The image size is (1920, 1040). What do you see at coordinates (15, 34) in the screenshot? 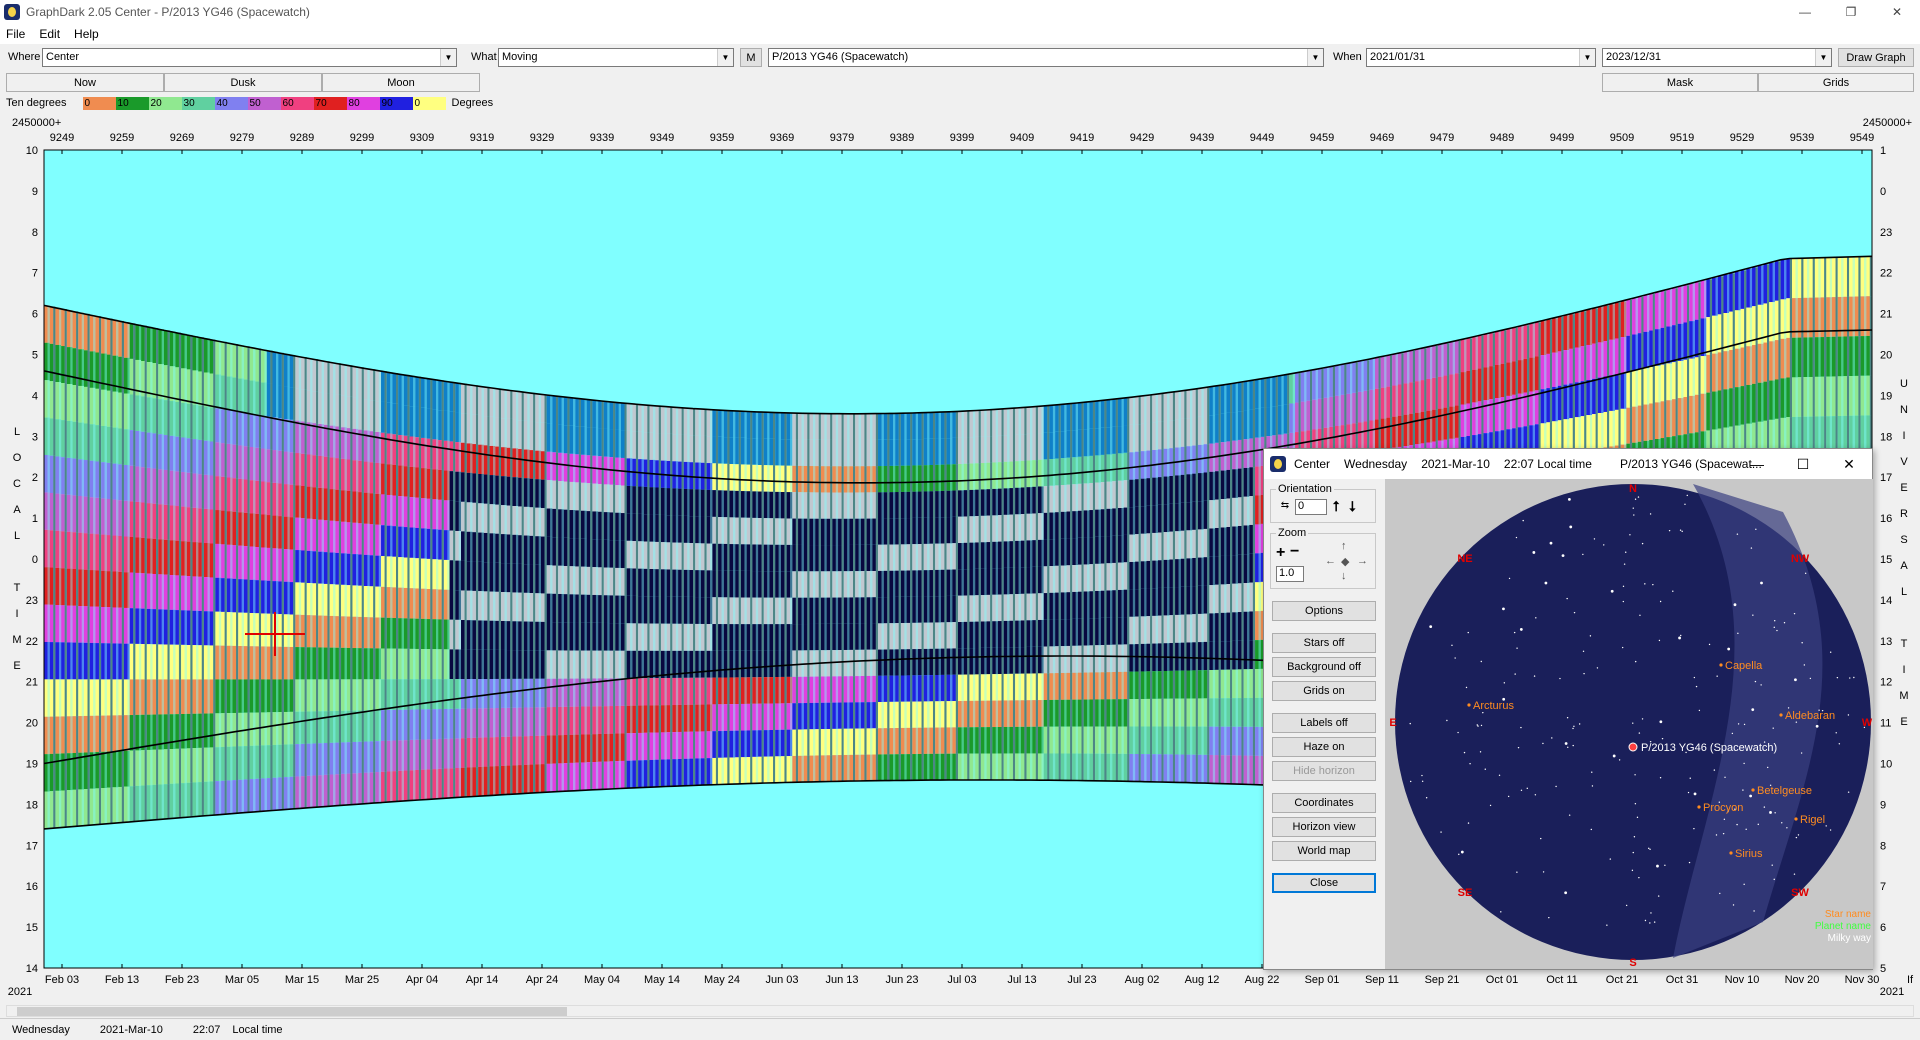
I see `menu-file: File` at bounding box center [15, 34].